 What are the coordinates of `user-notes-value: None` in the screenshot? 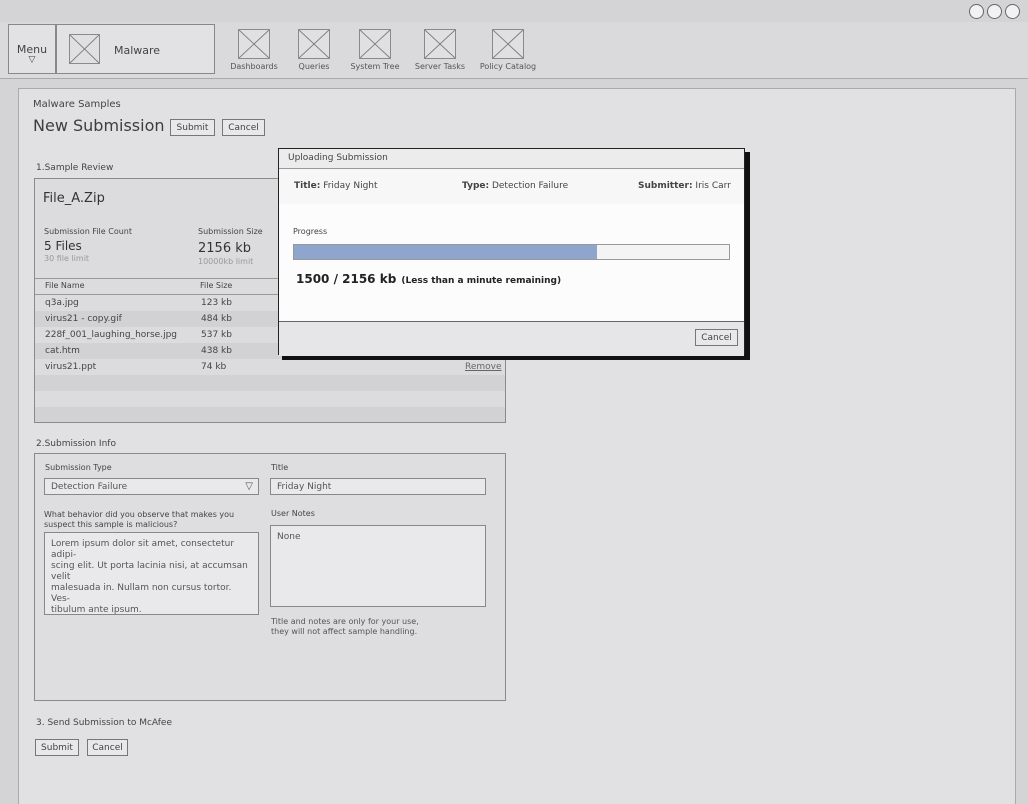 It's located at (289, 537).